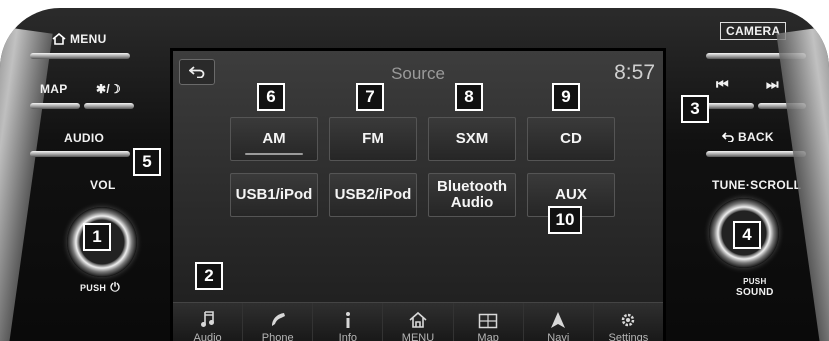  I want to click on nav-phone: Phone, so click(278, 322).